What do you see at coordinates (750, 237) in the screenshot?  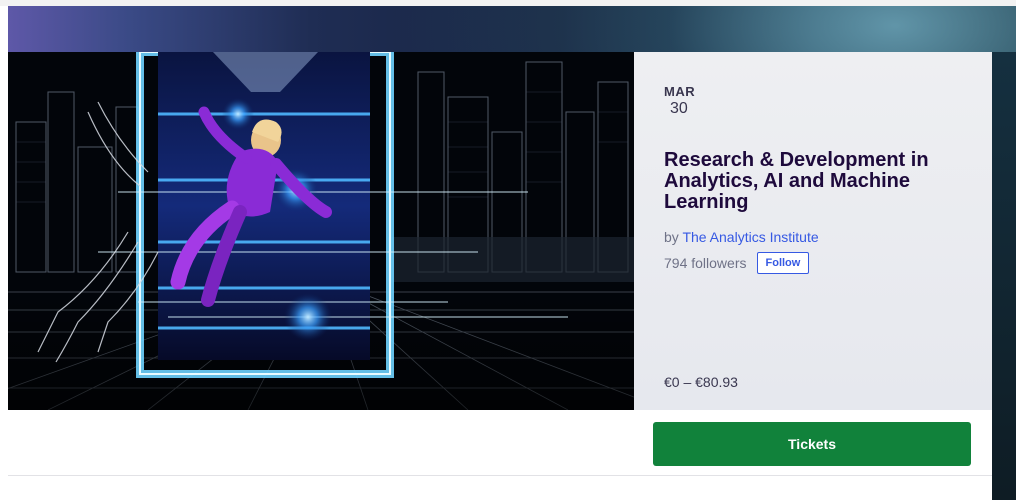 I see `organizer-link: The Analytics Institute` at bounding box center [750, 237].